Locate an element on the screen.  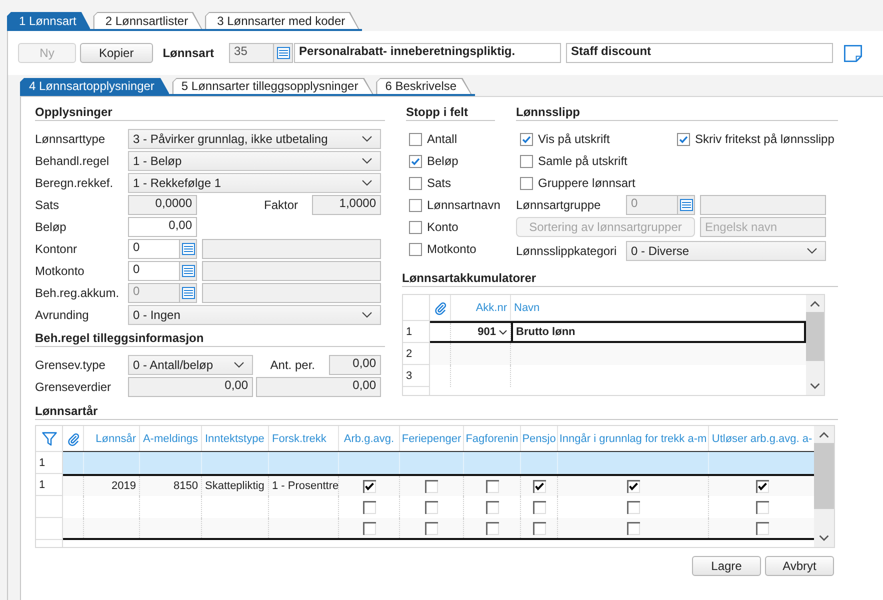
group-name-field is located at coordinates (763, 205).